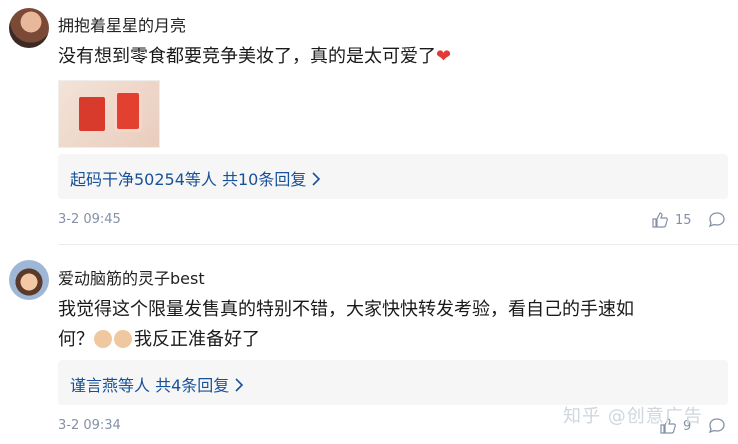  What do you see at coordinates (89, 219) in the screenshot?
I see `comment-time: 3-2 09:45` at bounding box center [89, 219].